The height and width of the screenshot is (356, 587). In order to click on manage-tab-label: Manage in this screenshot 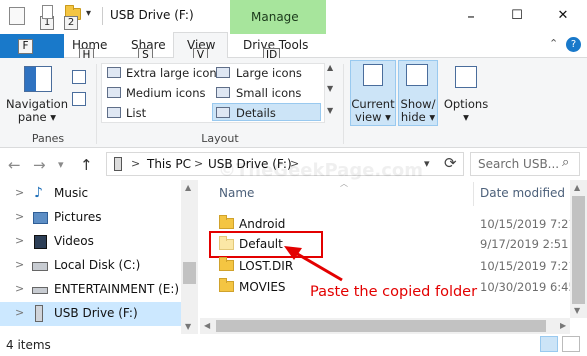, I will do `click(275, 17)`.